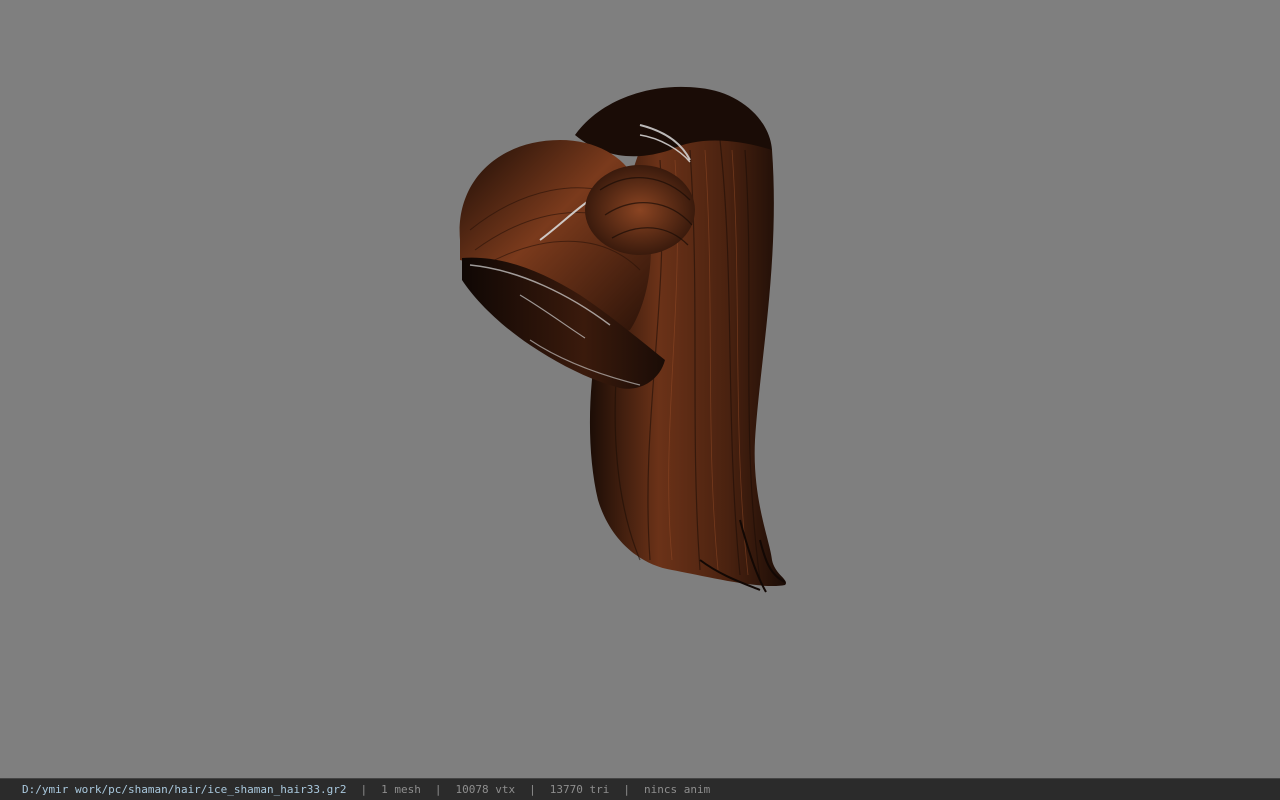 The image size is (1280, 800). What do you see at coordinates (640, 210) in the screenshot?
I see `knot-shape` at bounding box center [640, 210].